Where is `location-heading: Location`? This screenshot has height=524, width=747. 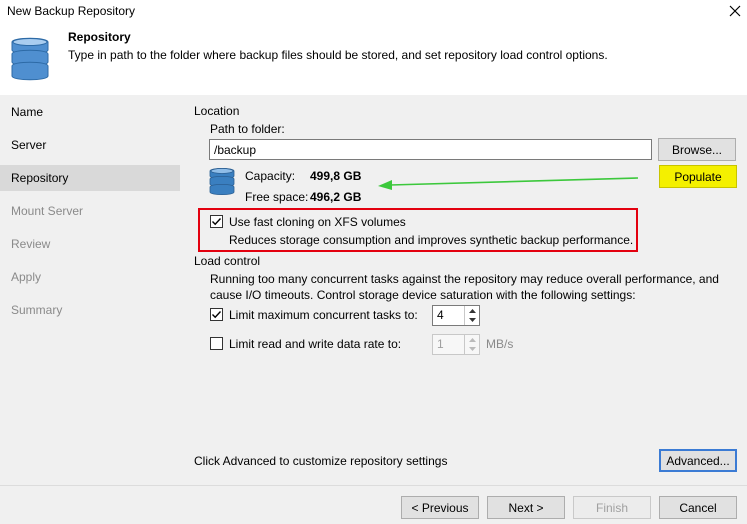
location-heading: Location is located at coordinates (217, 111).